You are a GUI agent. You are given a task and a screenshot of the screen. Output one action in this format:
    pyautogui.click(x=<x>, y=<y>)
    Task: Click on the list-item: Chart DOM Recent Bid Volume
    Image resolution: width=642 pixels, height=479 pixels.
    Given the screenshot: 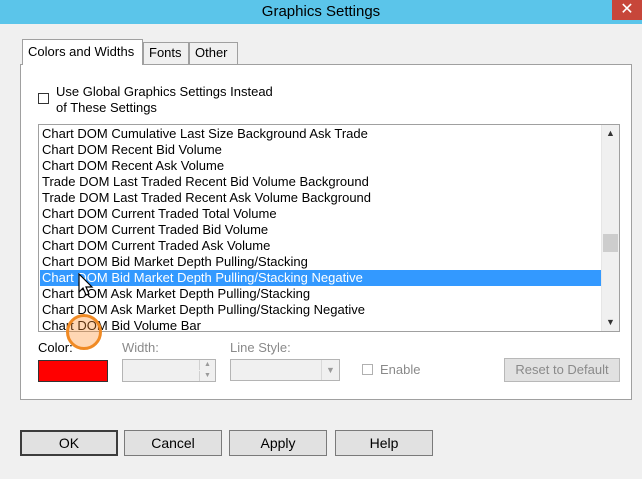 What is the action you would take?
    pyautogui.click(x=320, y=150)
    